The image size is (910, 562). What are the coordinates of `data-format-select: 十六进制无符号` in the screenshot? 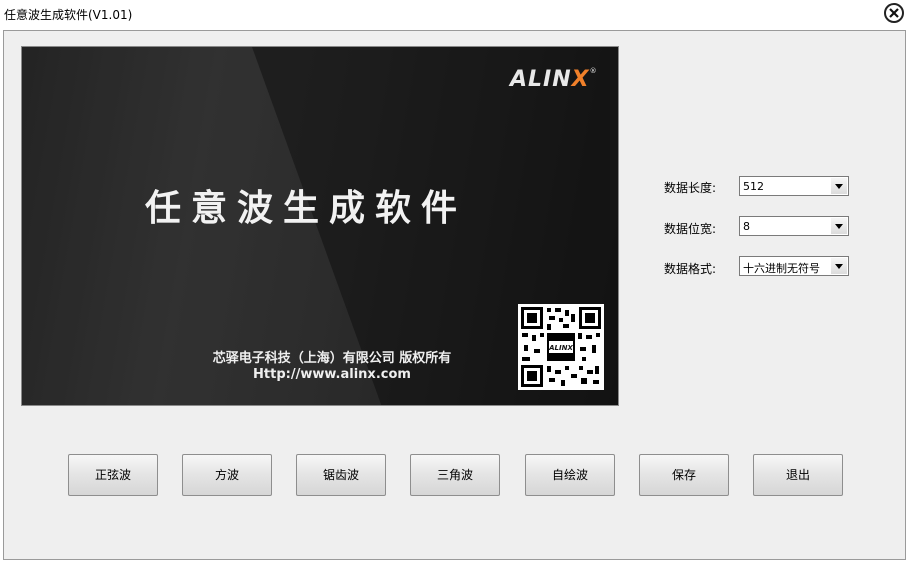 It's located at (794, 266).